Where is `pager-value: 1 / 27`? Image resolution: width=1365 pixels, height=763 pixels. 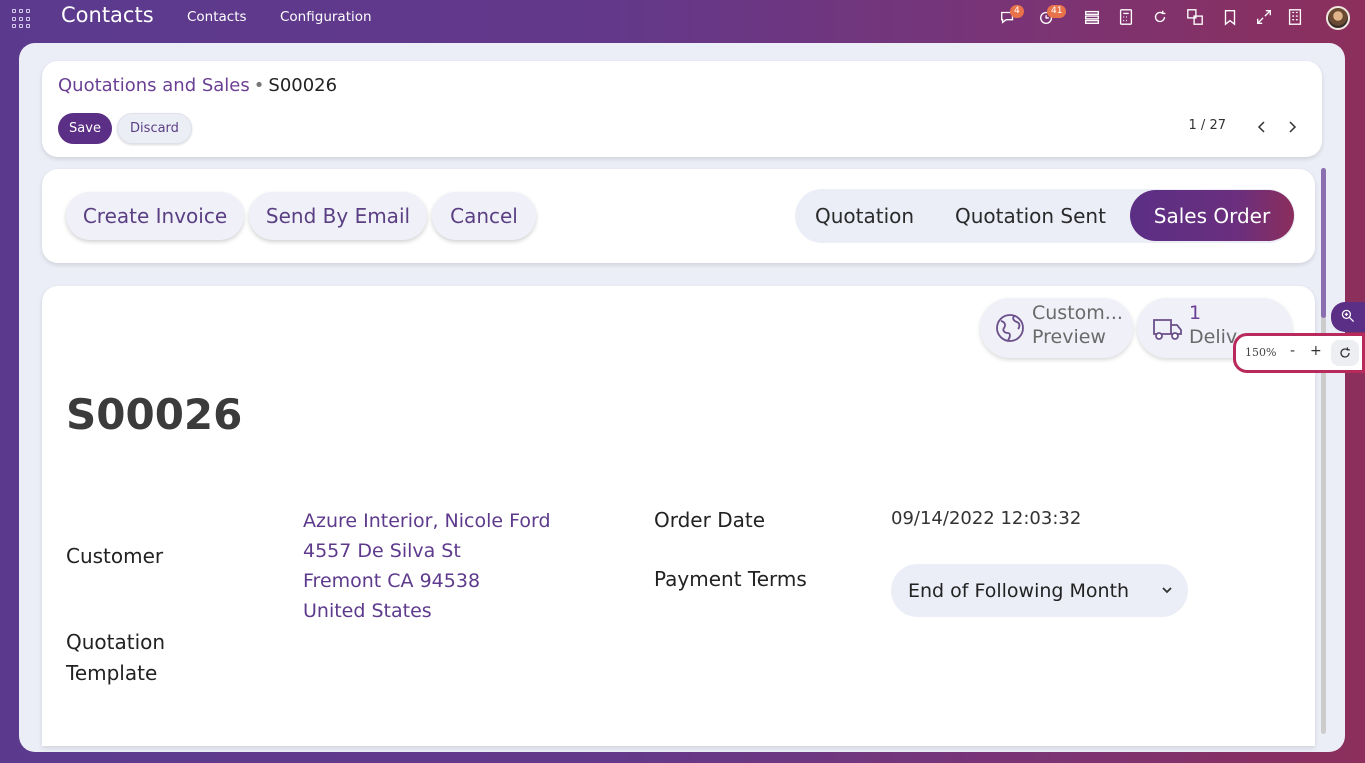
pager-value: 1 / 27 is located at coordinates (1207, 125).